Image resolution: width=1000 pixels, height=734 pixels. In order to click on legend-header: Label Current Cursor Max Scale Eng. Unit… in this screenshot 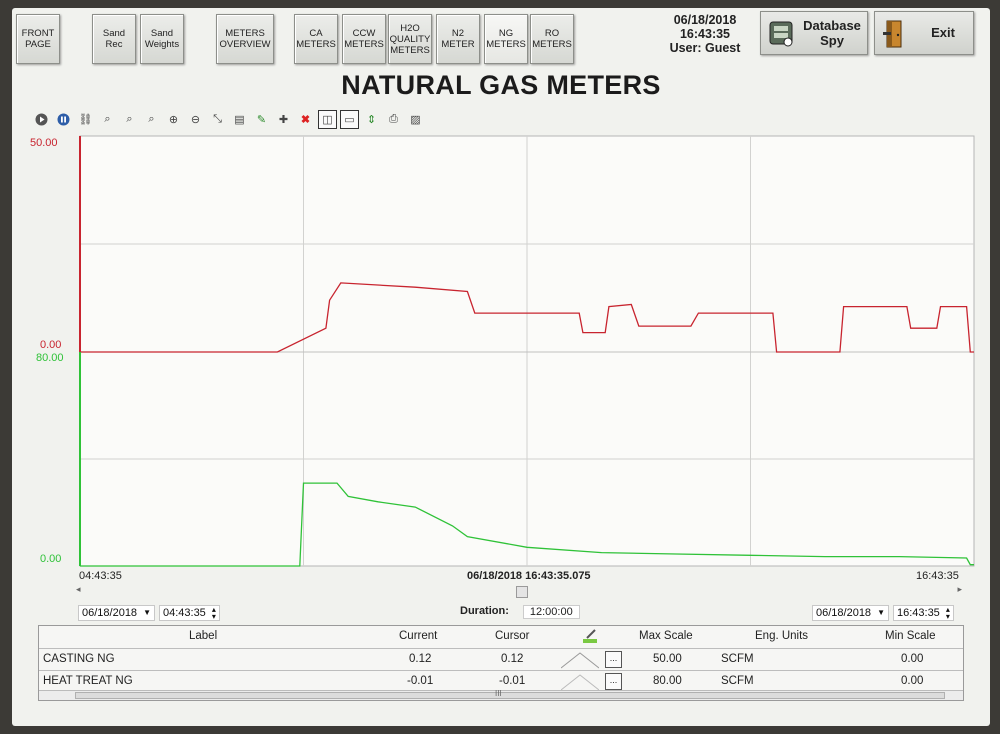, I will do `click(501, 637)`.